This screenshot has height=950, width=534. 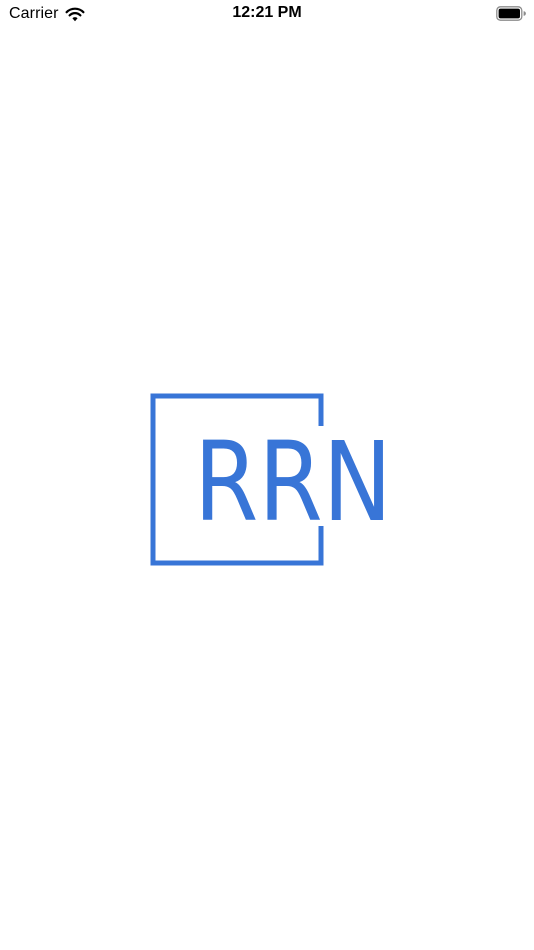 I want to click on status-bar: Carrier 12:21 PM, so click(x=267, y=14).